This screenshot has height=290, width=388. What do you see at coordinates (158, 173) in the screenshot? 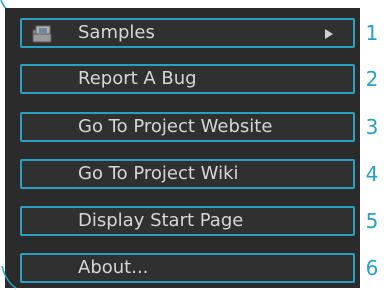
I see `menu-item-label-go-to-project-wiki: Go To Project Wiki` at bounding box center [158, 173].